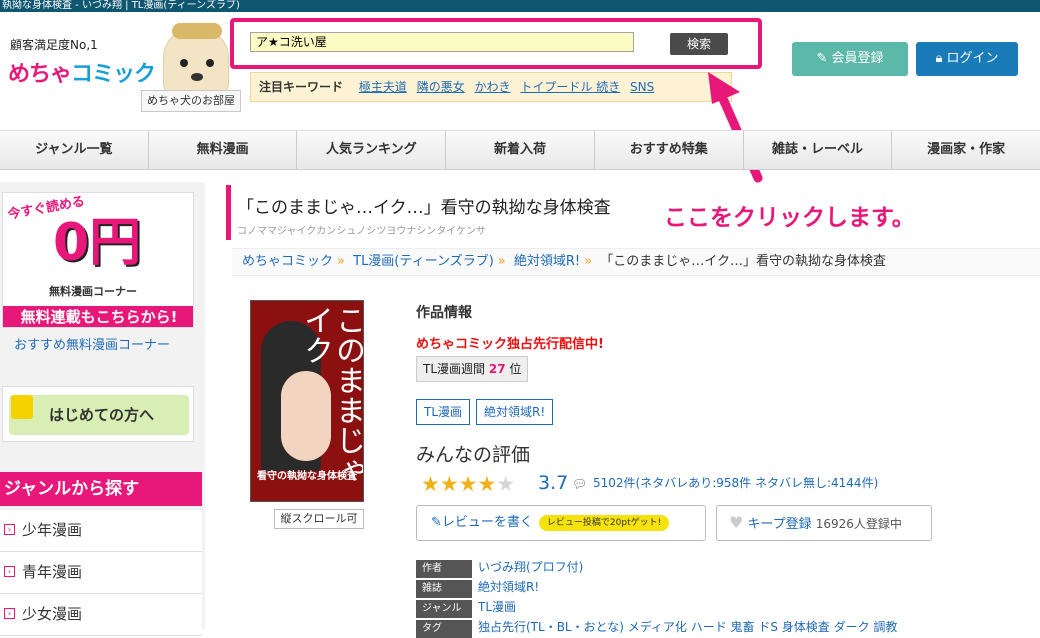 Image resolution: width=1040 pixels, height=638 pixels. I want to click on search-button: 検索, so click(699, 44).